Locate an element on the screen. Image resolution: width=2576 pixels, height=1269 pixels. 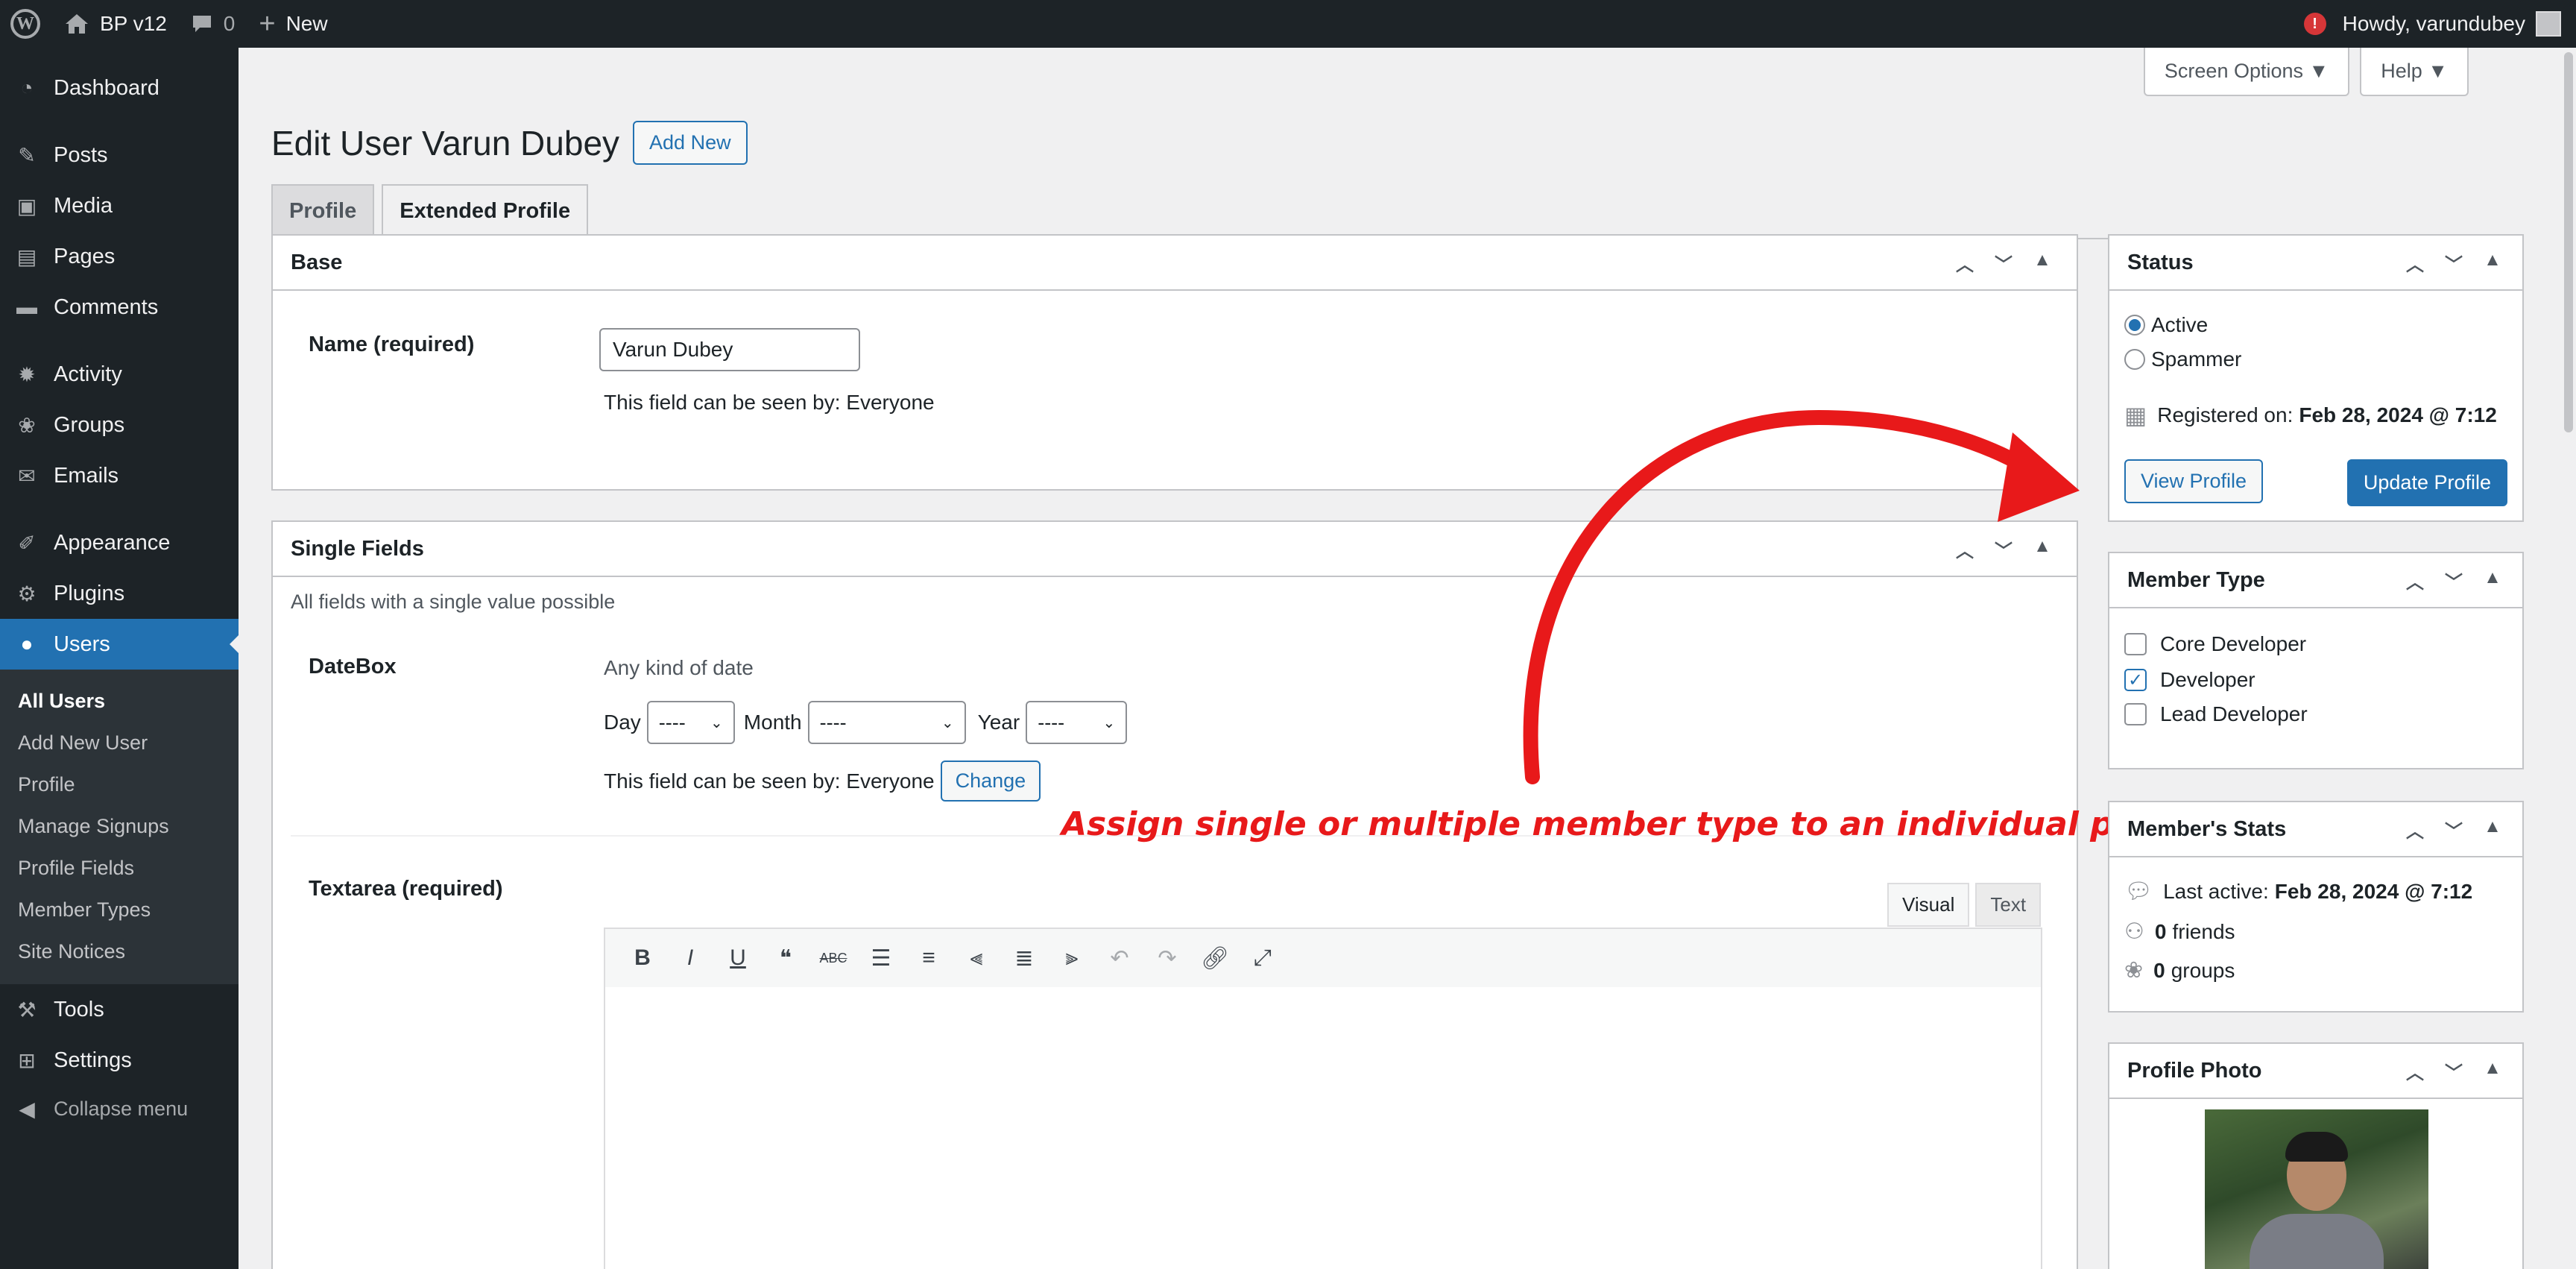
submenu-profile: Profile is located at coordinates (119, 784).